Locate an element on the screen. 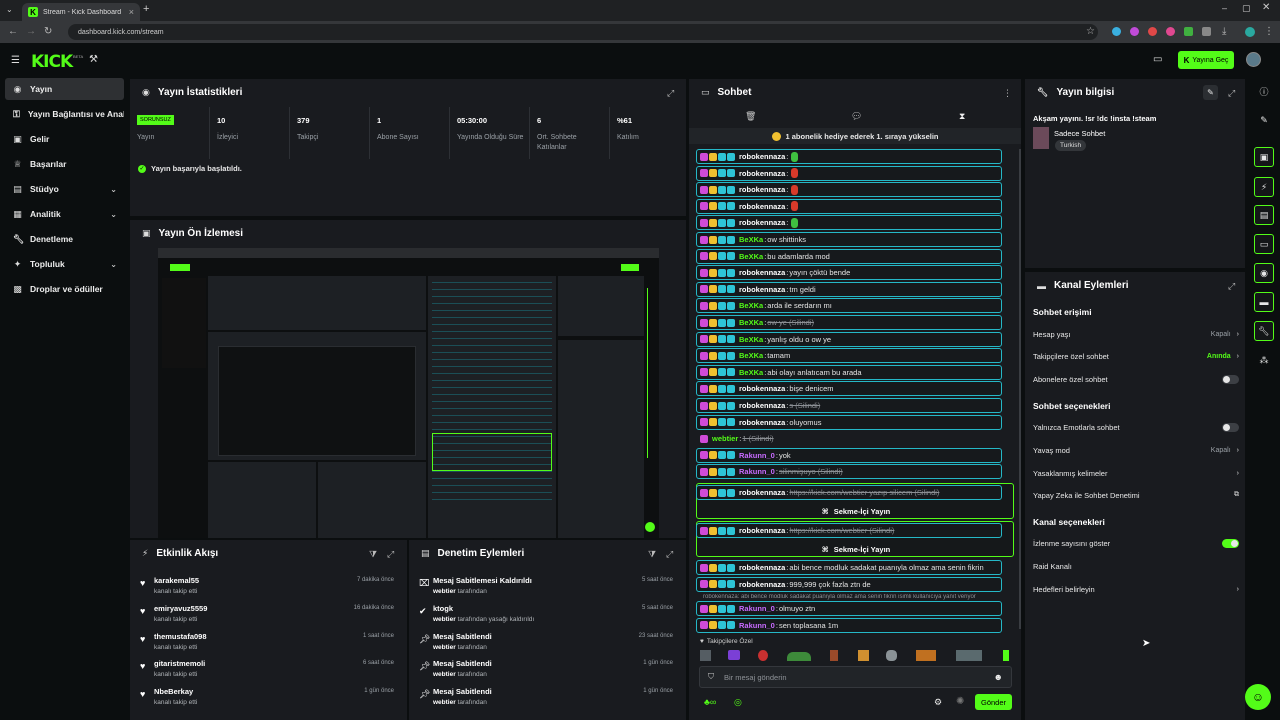 This screenshot has height=720, width=1280. category-name: Sadece Sohbet is located at coordinates (1079, 133).